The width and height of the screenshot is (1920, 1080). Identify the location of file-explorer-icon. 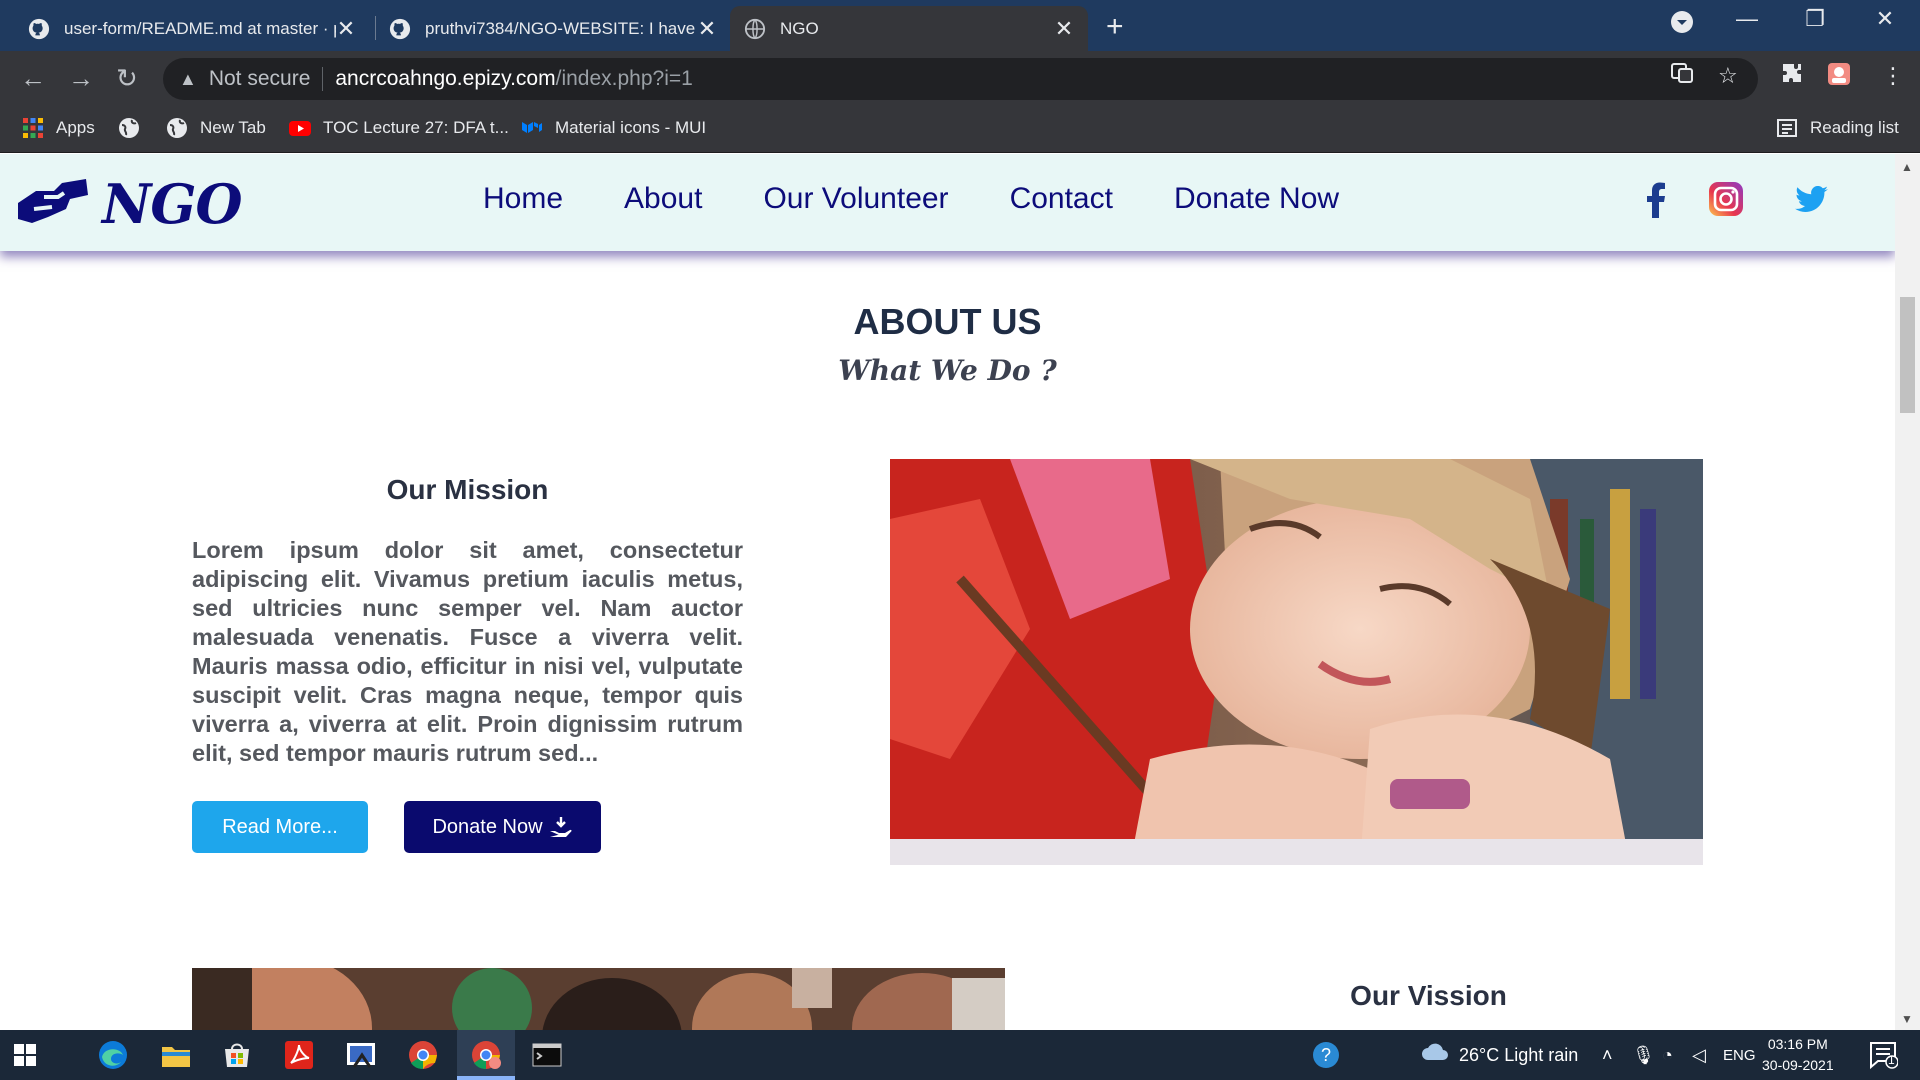
(176, 1055).